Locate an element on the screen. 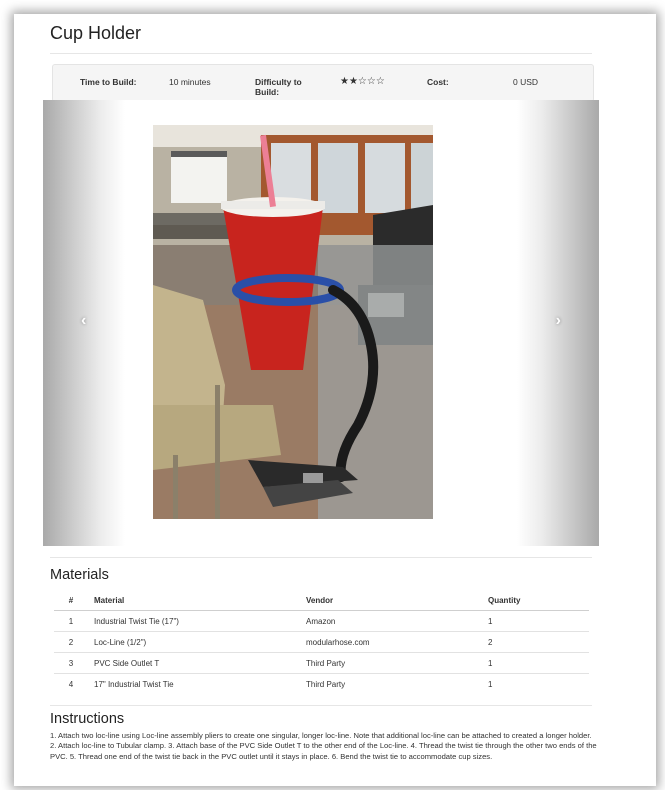 This screenshot has width=665, height=790. table-row: 3 PVC Side Outlet T Third Party 1 is located at coordinates (321, 663).